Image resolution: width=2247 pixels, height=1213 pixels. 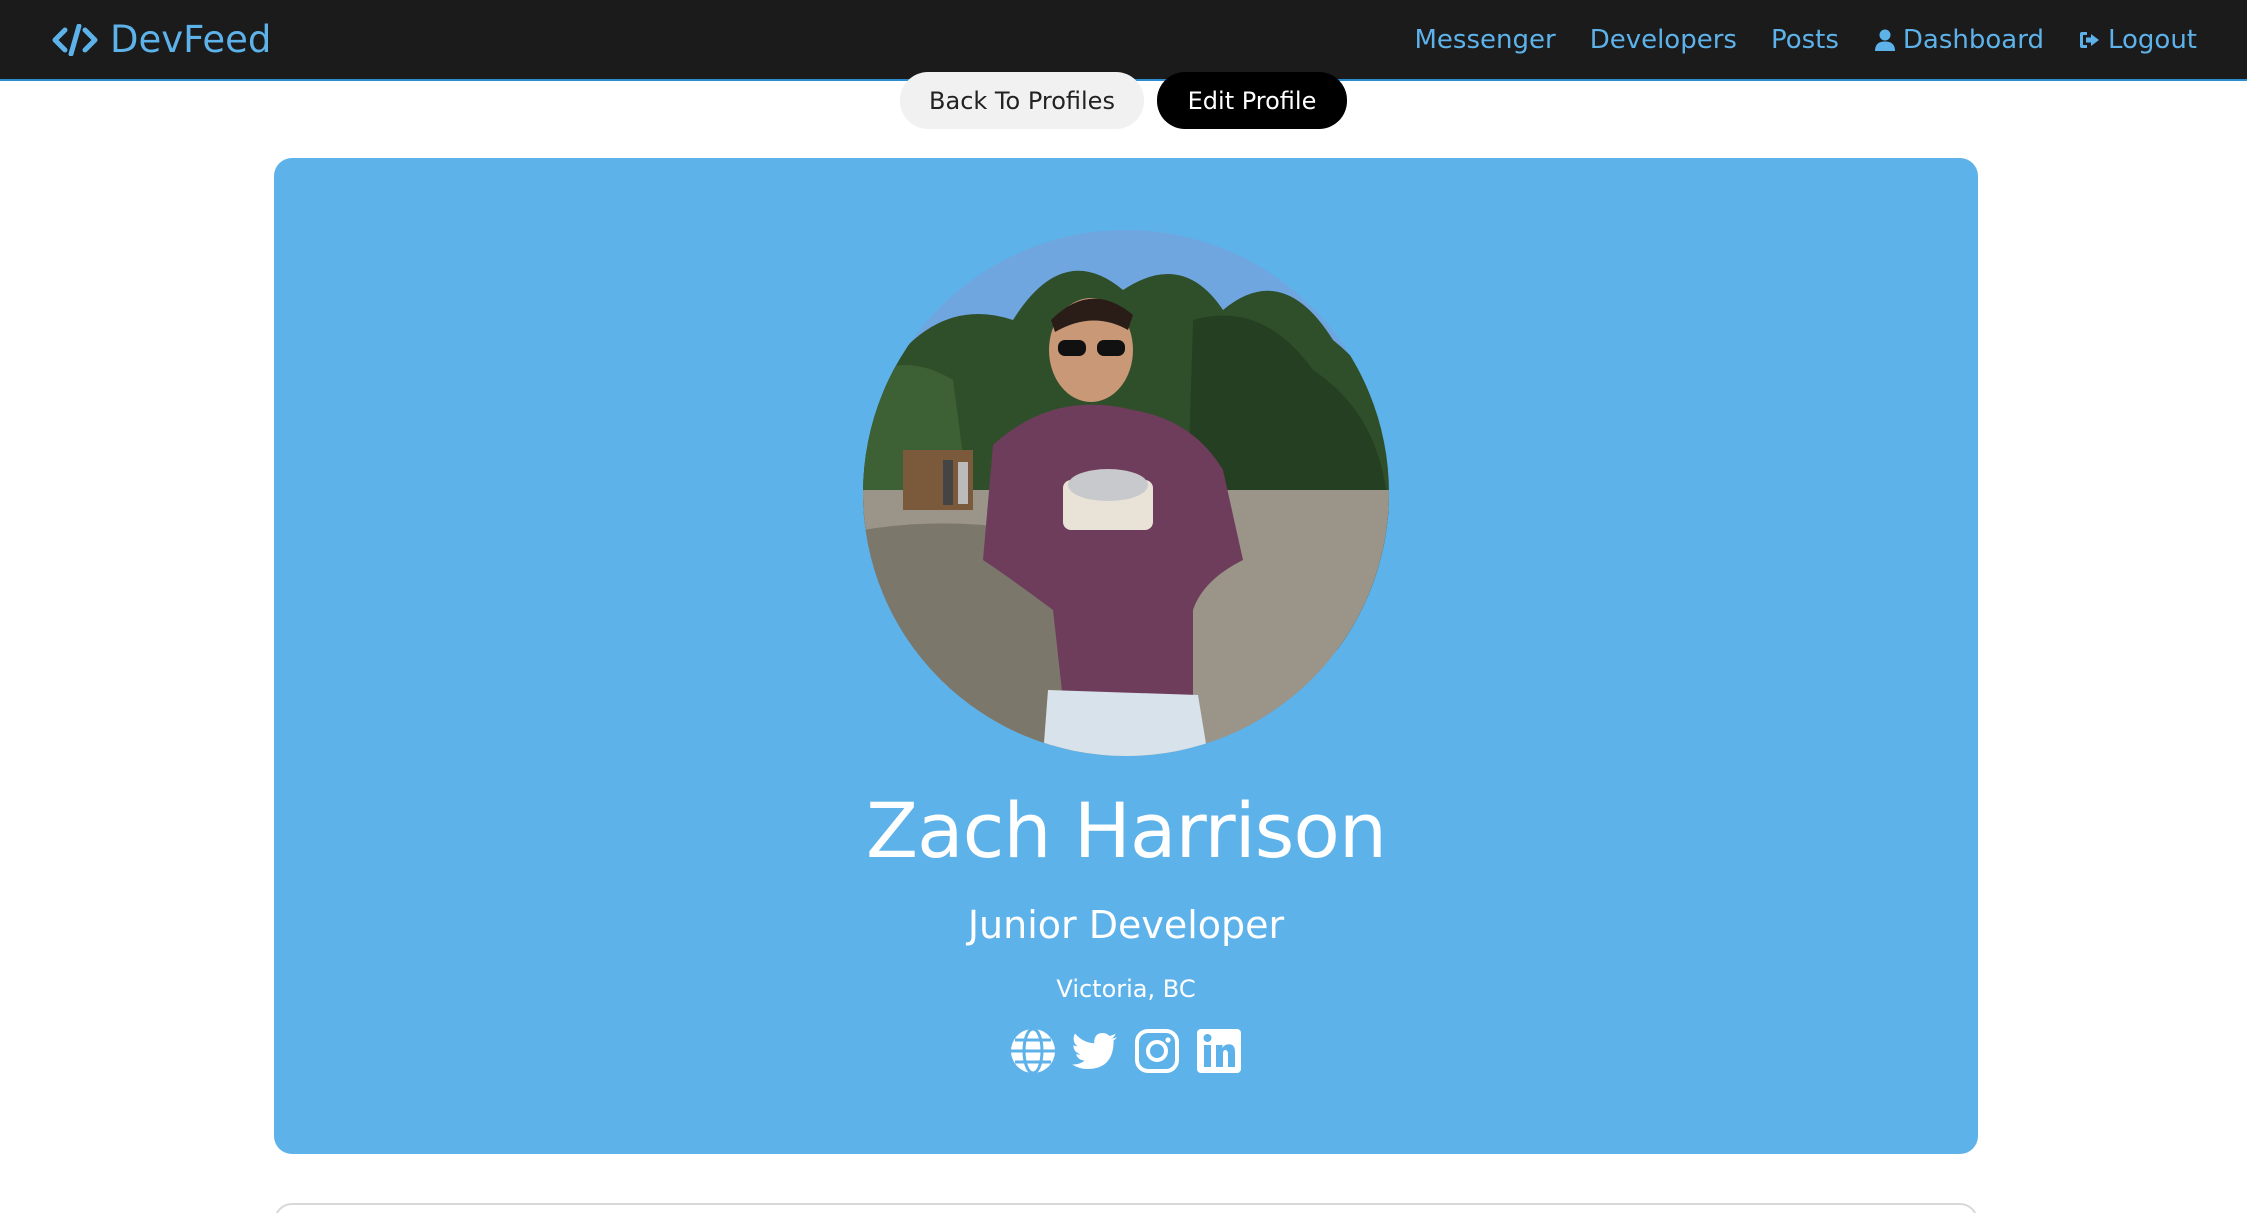 What do you see at coordinates (2152, 39) in the screenshot?
I see `nav-logout-label: Logout` at bounding box center [2152, 39].